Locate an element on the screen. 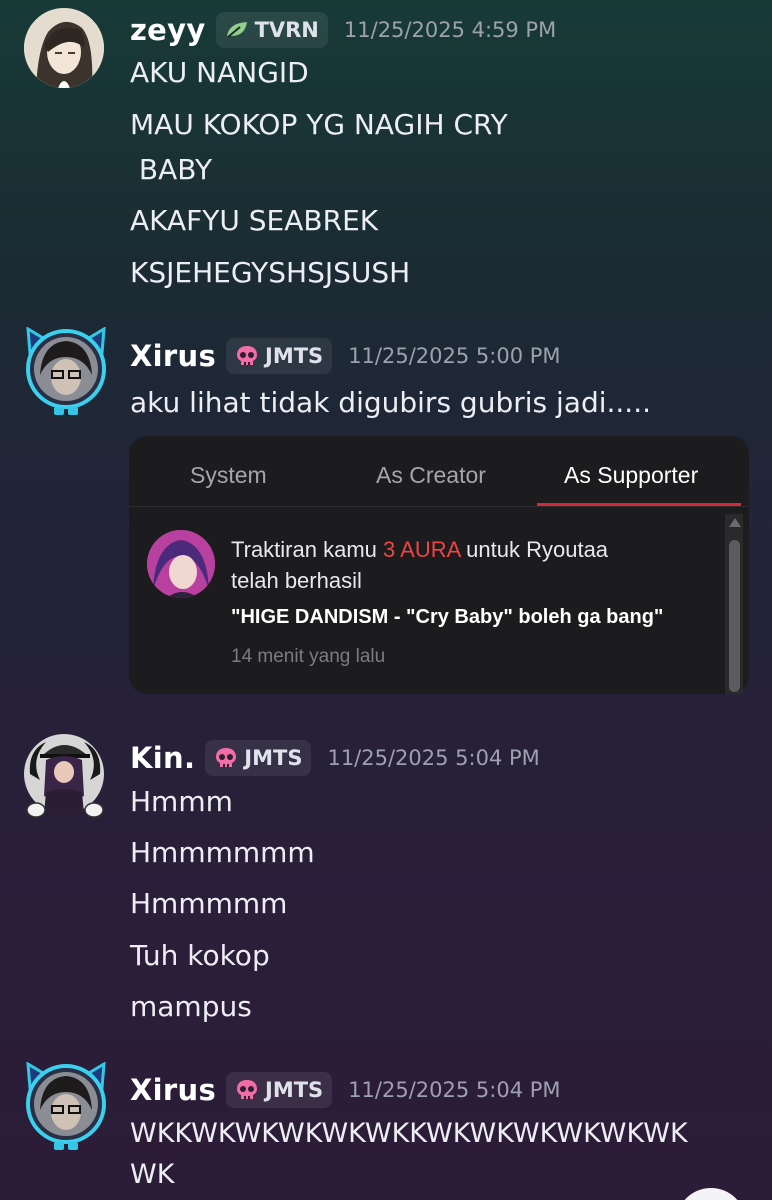 This screenshot has width=772, height=1200. notification-text-end: untuk Ryoutaa is located at coordinates (534, 549).